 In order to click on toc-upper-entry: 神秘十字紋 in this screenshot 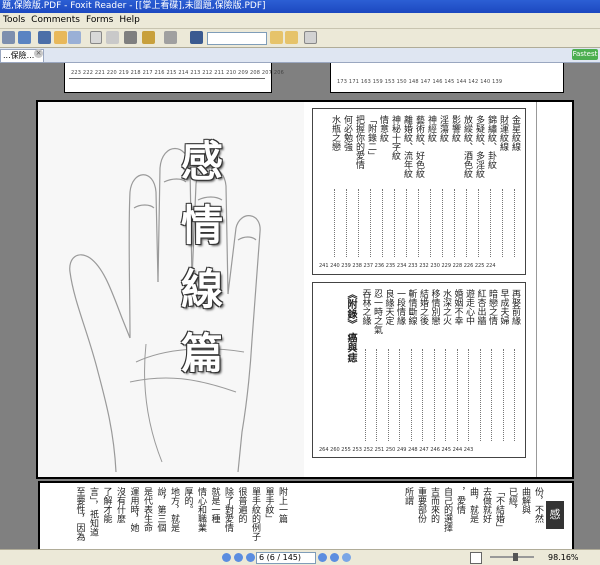, I will do `click(395, 137)`.